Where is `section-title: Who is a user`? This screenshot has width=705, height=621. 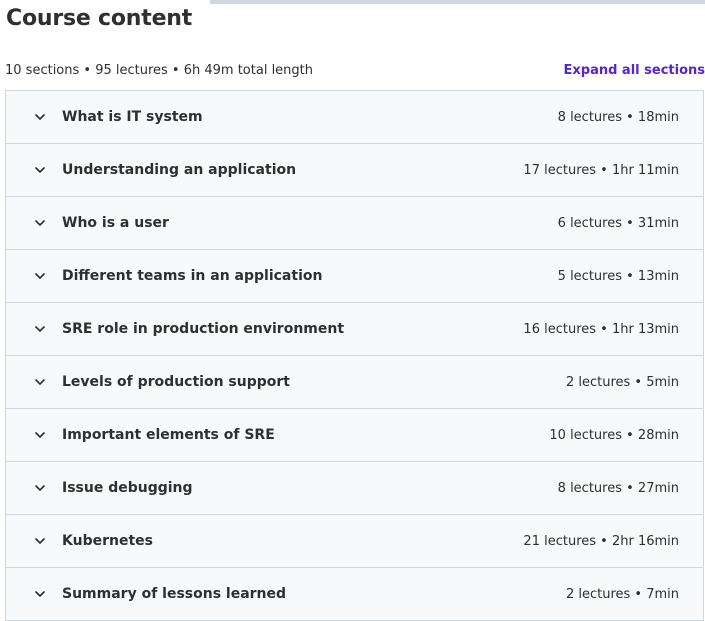 section-title: Who is a user is located at coordinates (115, 223).